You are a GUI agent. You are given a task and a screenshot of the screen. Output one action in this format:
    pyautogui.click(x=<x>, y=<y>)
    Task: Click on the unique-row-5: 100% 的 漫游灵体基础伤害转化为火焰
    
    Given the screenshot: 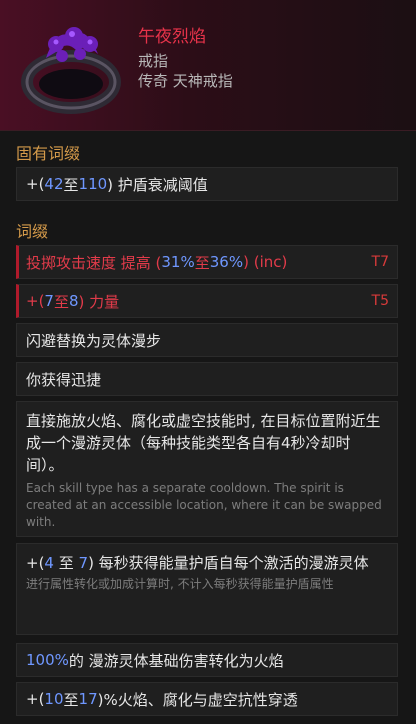 What is the action you would take?
    pyautogui.click(x=207, y=660)
    